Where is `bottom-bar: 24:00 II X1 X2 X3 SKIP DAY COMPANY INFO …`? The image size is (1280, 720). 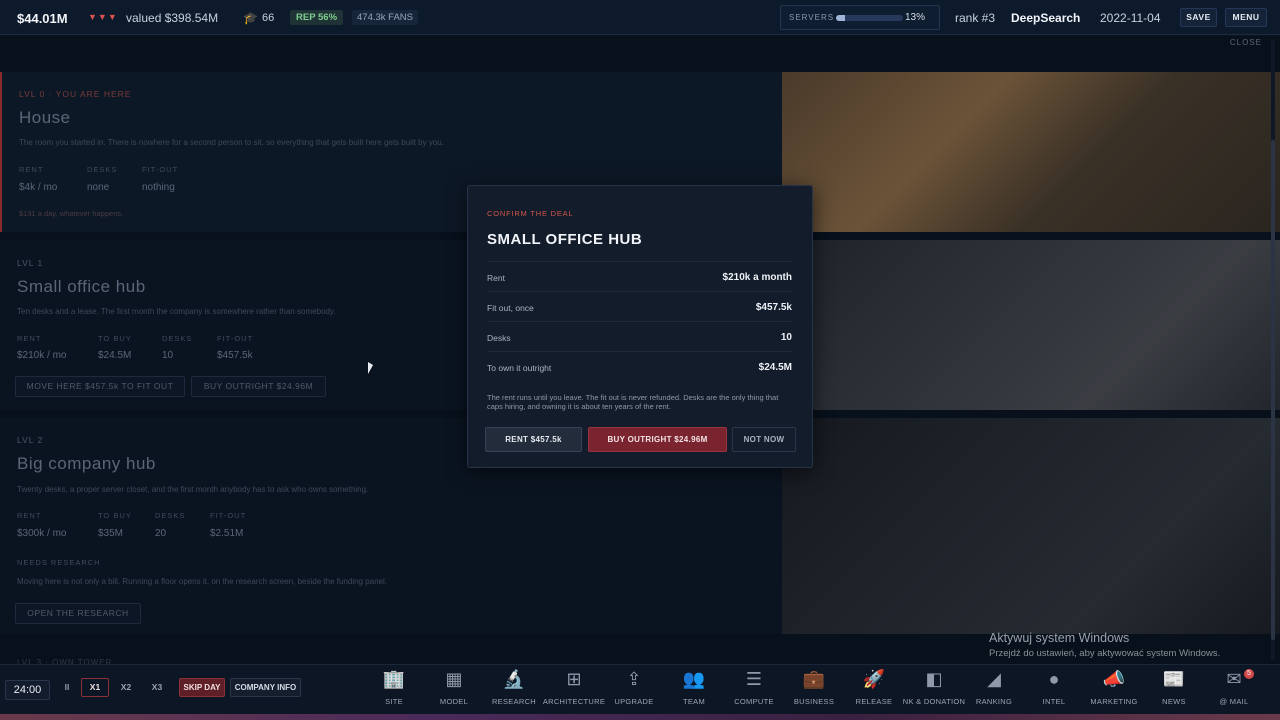
bottom-bar: 24:00 II X1 X2 X3 SKIP DAY COMPANY INFO … is located at coordinates (640, 692).